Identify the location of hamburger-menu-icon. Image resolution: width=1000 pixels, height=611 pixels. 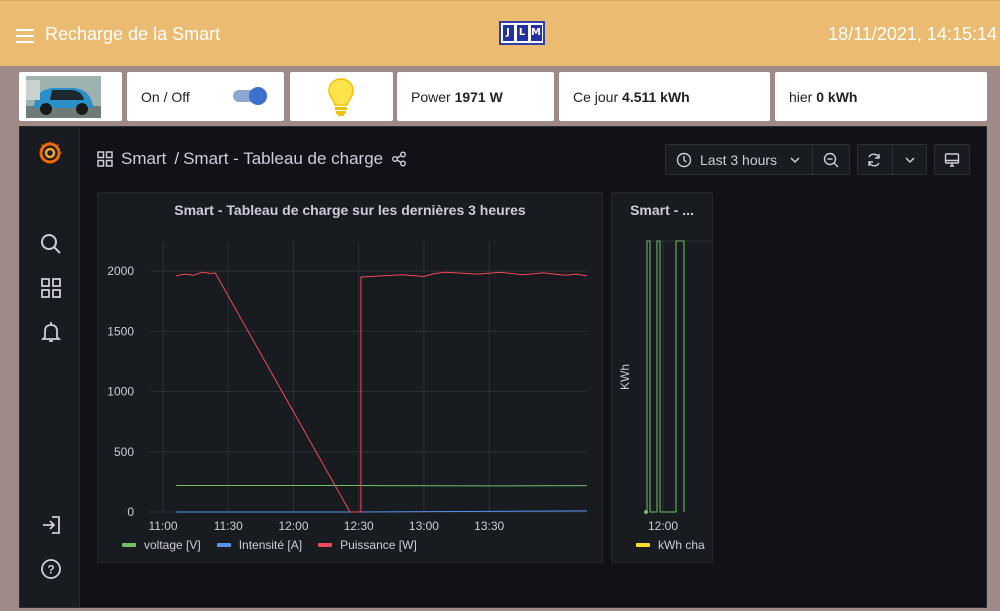
(25, 36).